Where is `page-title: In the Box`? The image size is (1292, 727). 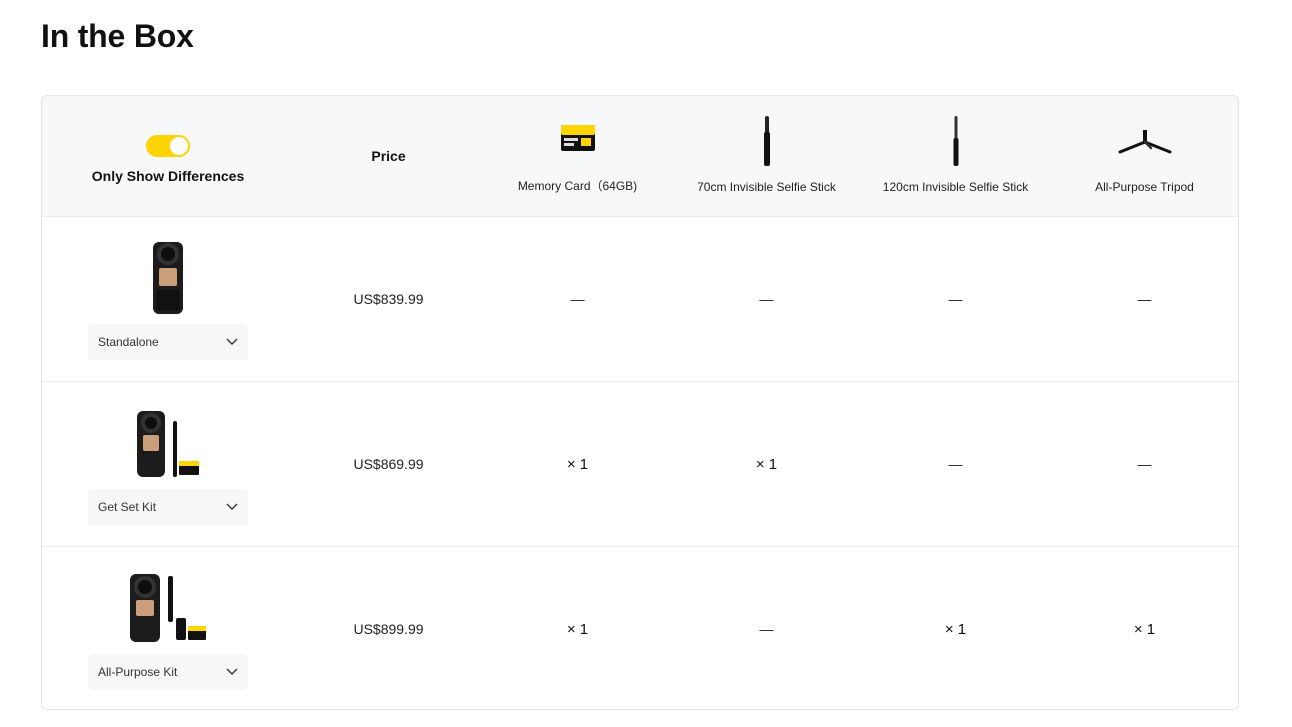 page-title: In the Box is located at coordinates (117, 36).